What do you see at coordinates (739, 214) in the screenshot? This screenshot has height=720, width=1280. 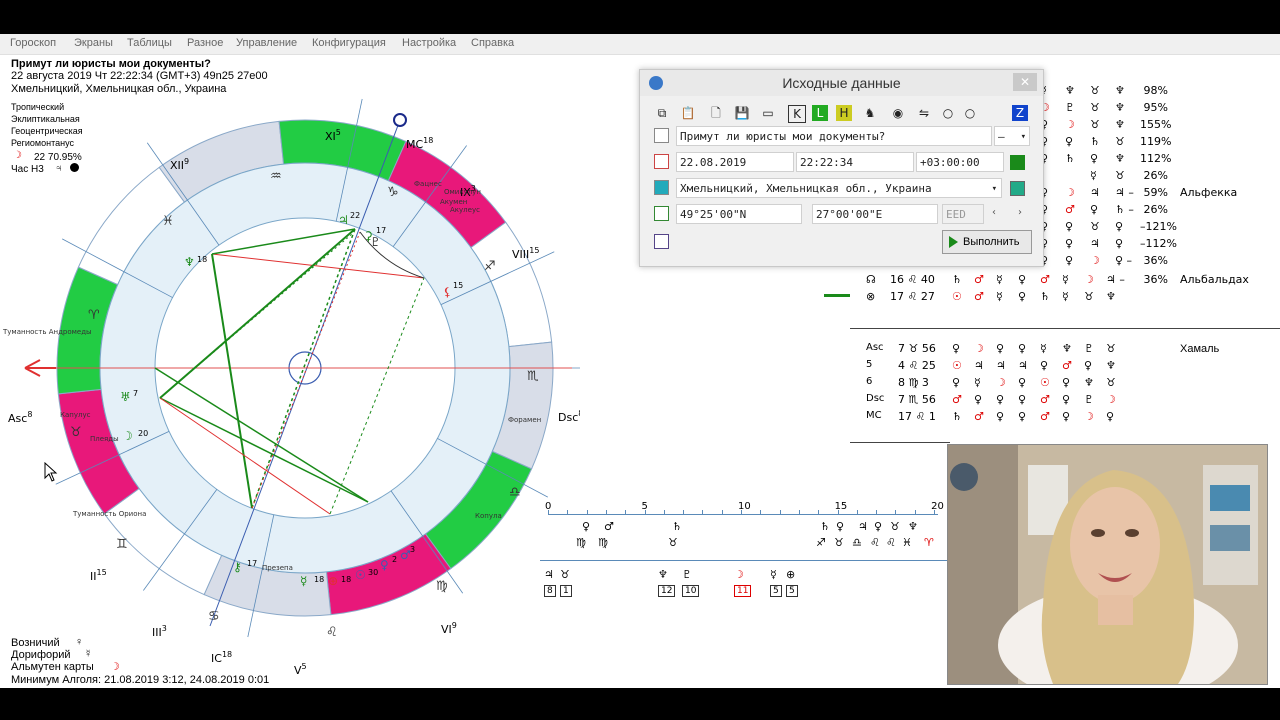 I see `latitude-field: 49°25'00"N` at bounding box center [739, 214].